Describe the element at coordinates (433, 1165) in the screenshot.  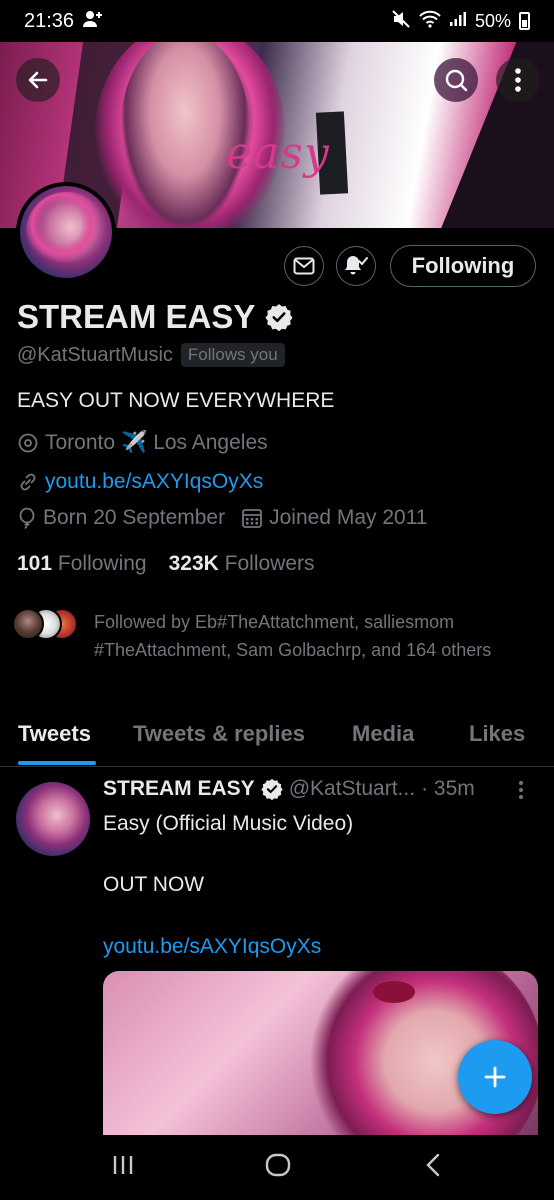
I see `chevron-left-icon` at that location.